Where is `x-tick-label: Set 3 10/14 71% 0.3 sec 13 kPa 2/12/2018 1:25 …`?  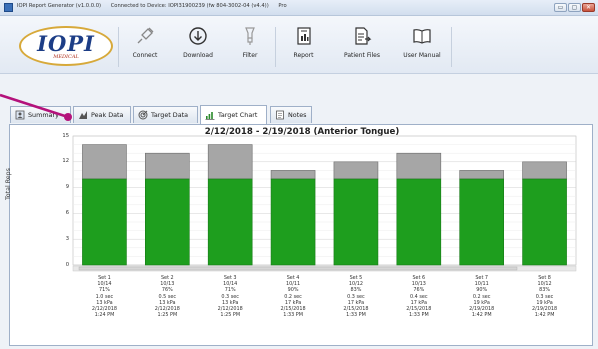 x-tick-label: Set 3 10/14 71% 0.3 sec 13 kPa 2/12/2018 1:25 … is located at coordinates (230, 297).